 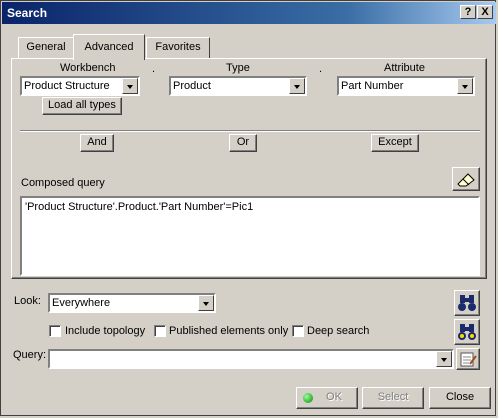 What do you see at coordinates (63, 183) in the screenshot?
I see `composed-query-label: Composed query` at bounding box center [63, 183].